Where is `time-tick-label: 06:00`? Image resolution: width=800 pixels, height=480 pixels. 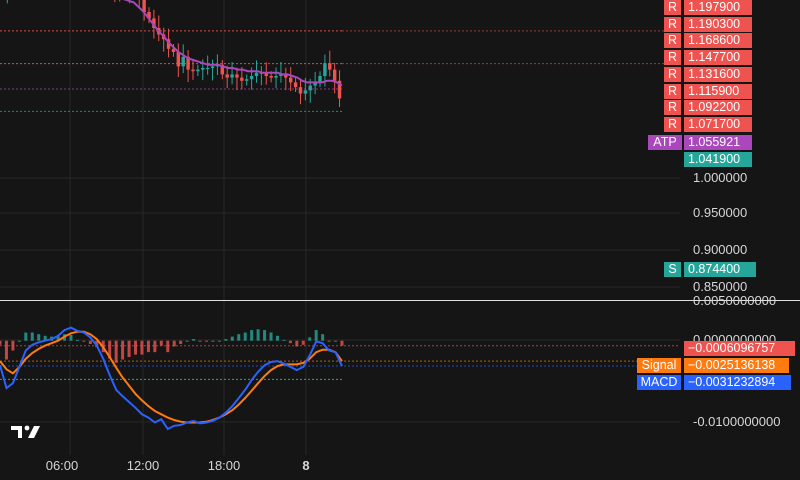
time-tick-label: 06:00 is located at coordinates (62, 465).